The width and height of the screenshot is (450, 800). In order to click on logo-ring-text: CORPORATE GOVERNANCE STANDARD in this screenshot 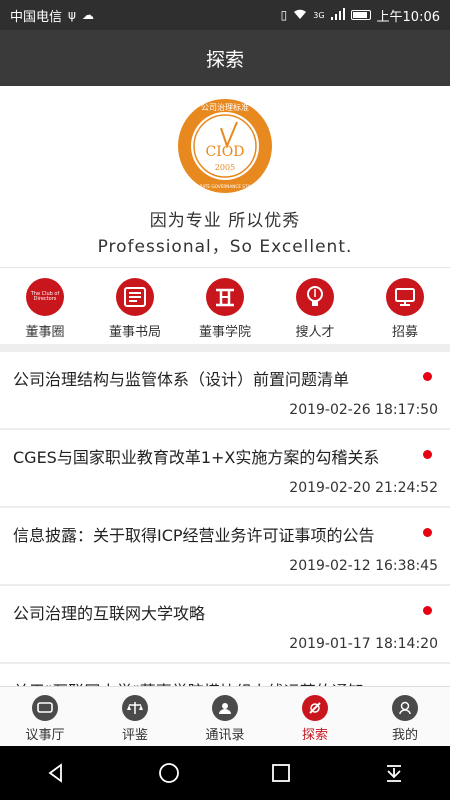, I will do `click(225, 186)`.